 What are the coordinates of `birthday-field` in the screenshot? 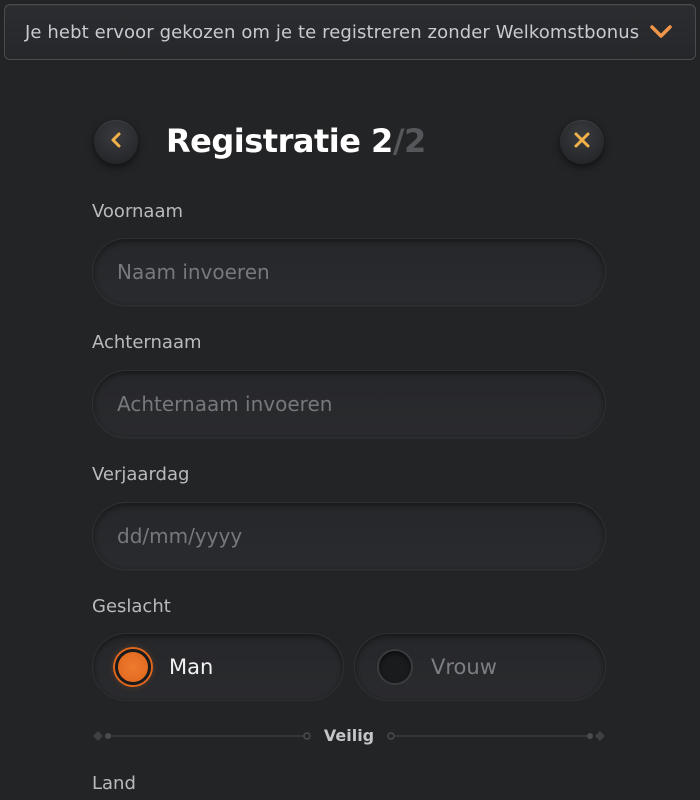 It's located at (349, 536).